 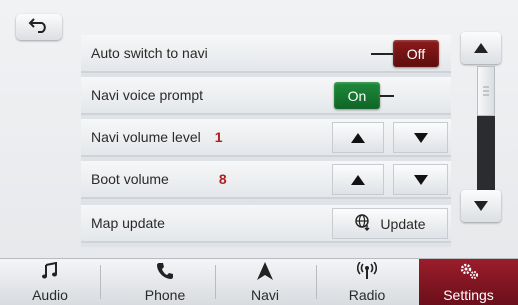 What do you see at coordinates (222, 179) in the screenshot?
I see `boot-volume-value: 8` at bounding box center [222, 179].